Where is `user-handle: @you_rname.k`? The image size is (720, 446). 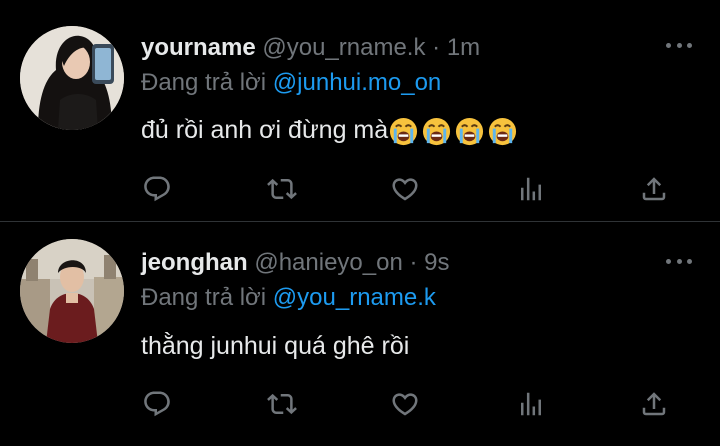
user-handle: @you_rname.k is located at coordinates (343, 47).